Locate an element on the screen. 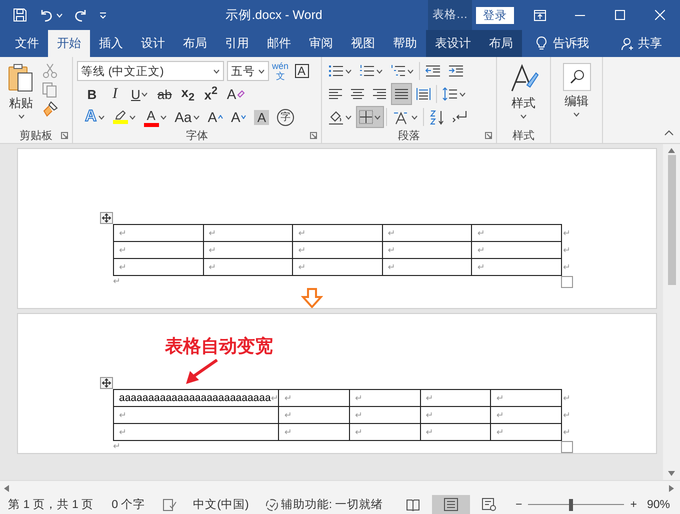 This screenshot has height=514, width=680. eraser-icon is located at coordinates (241, 94).